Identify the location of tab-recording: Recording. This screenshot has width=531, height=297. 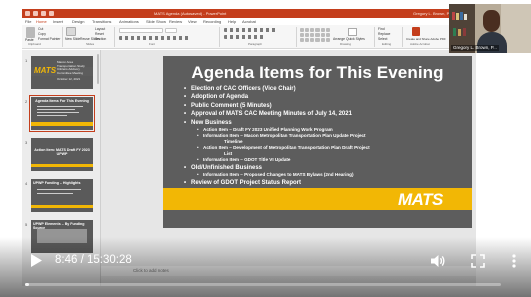
(212, 21).